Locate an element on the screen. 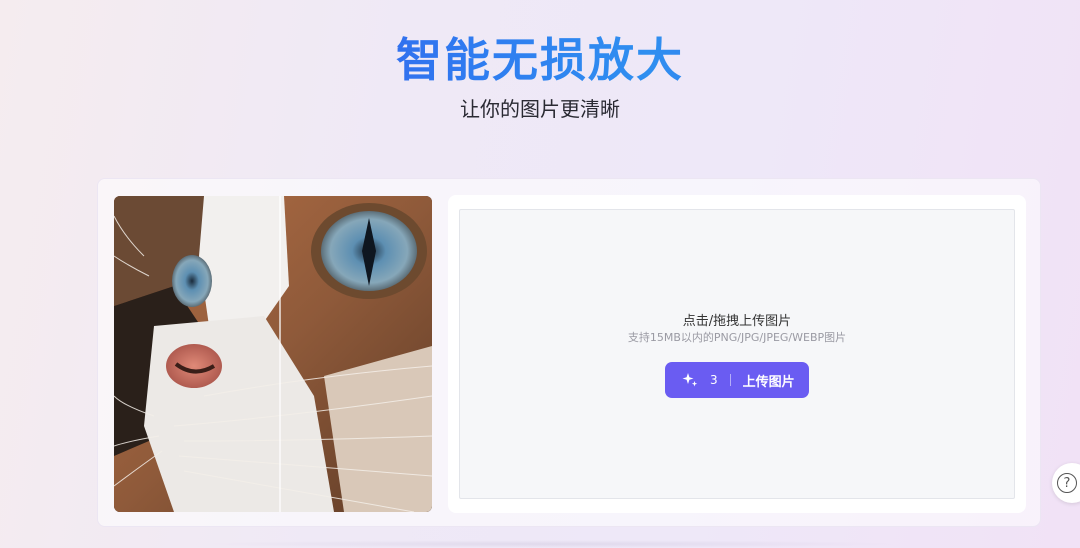 Image resolution: width=1080 pixels, height=548 pixels. page-title: 智能无损放大 is located at coordinates (540, 57).